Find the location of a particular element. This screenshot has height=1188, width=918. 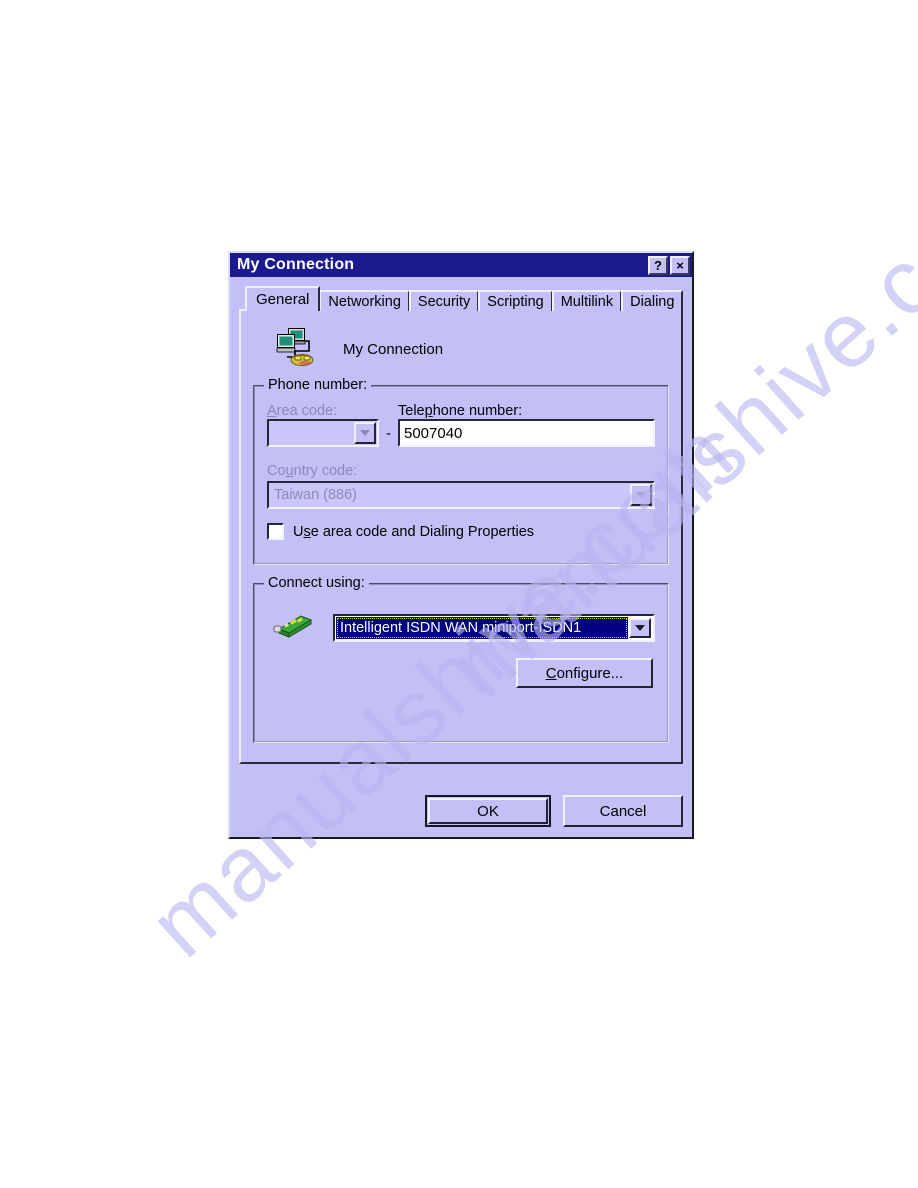

computer-modem-icon is located at coordinates (296, 349).